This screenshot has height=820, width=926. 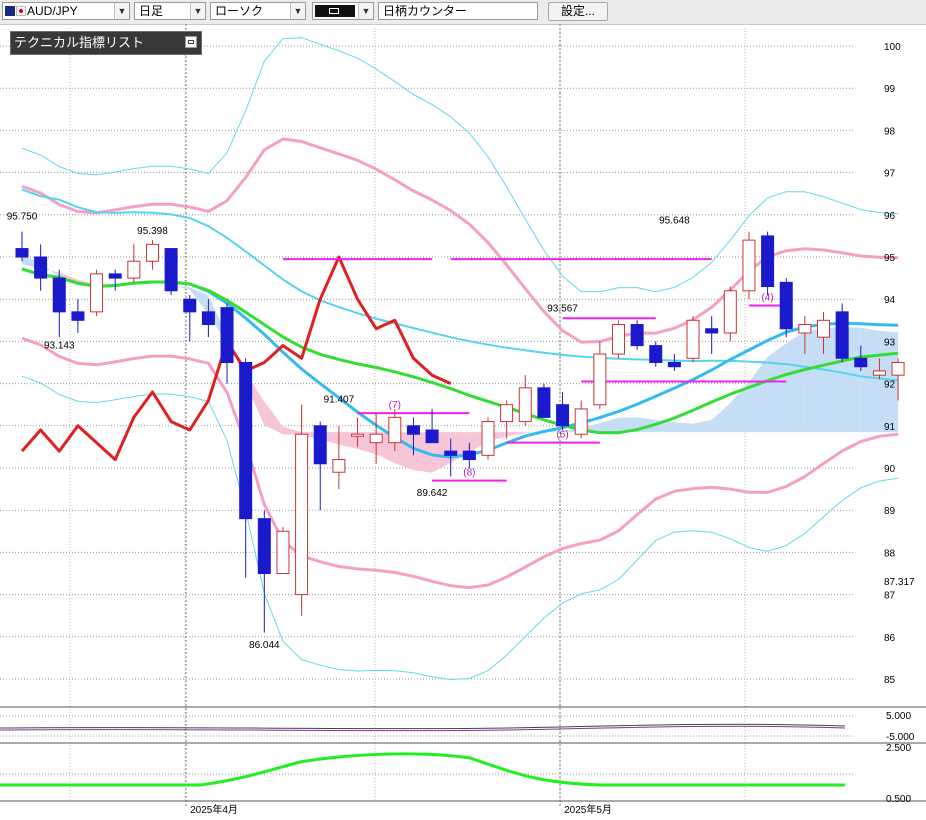 I want to click on price-annotation: 89.642, so click(x=432, y=493).